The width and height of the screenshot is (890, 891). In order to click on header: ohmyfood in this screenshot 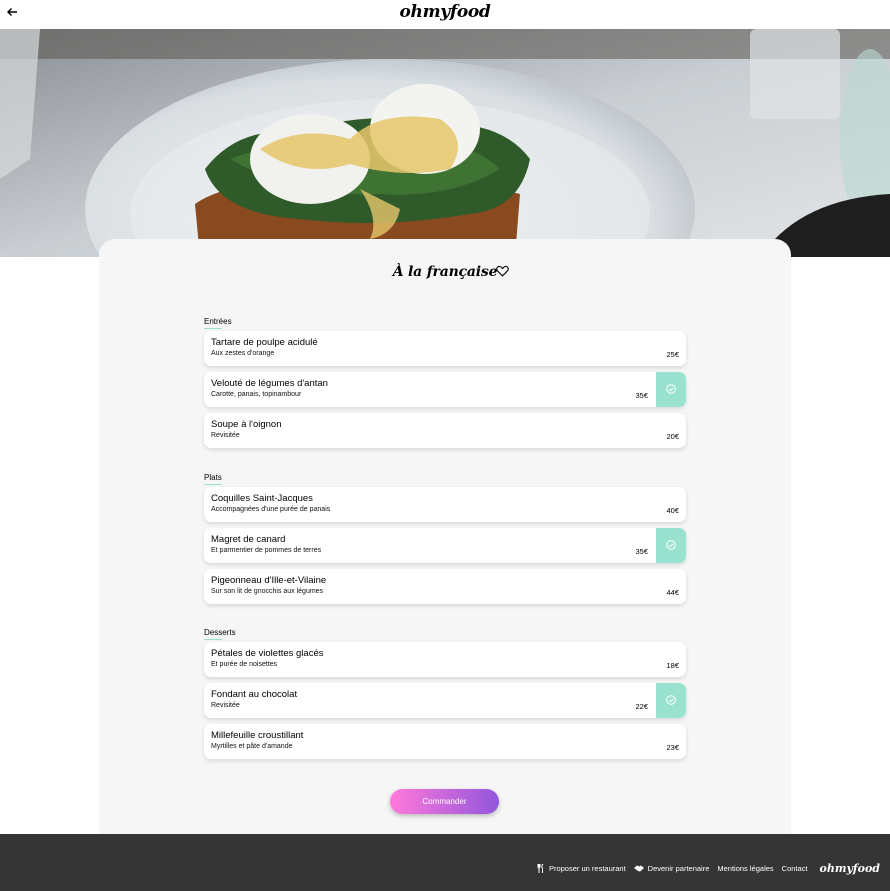, I will do `click(445, 14)`.